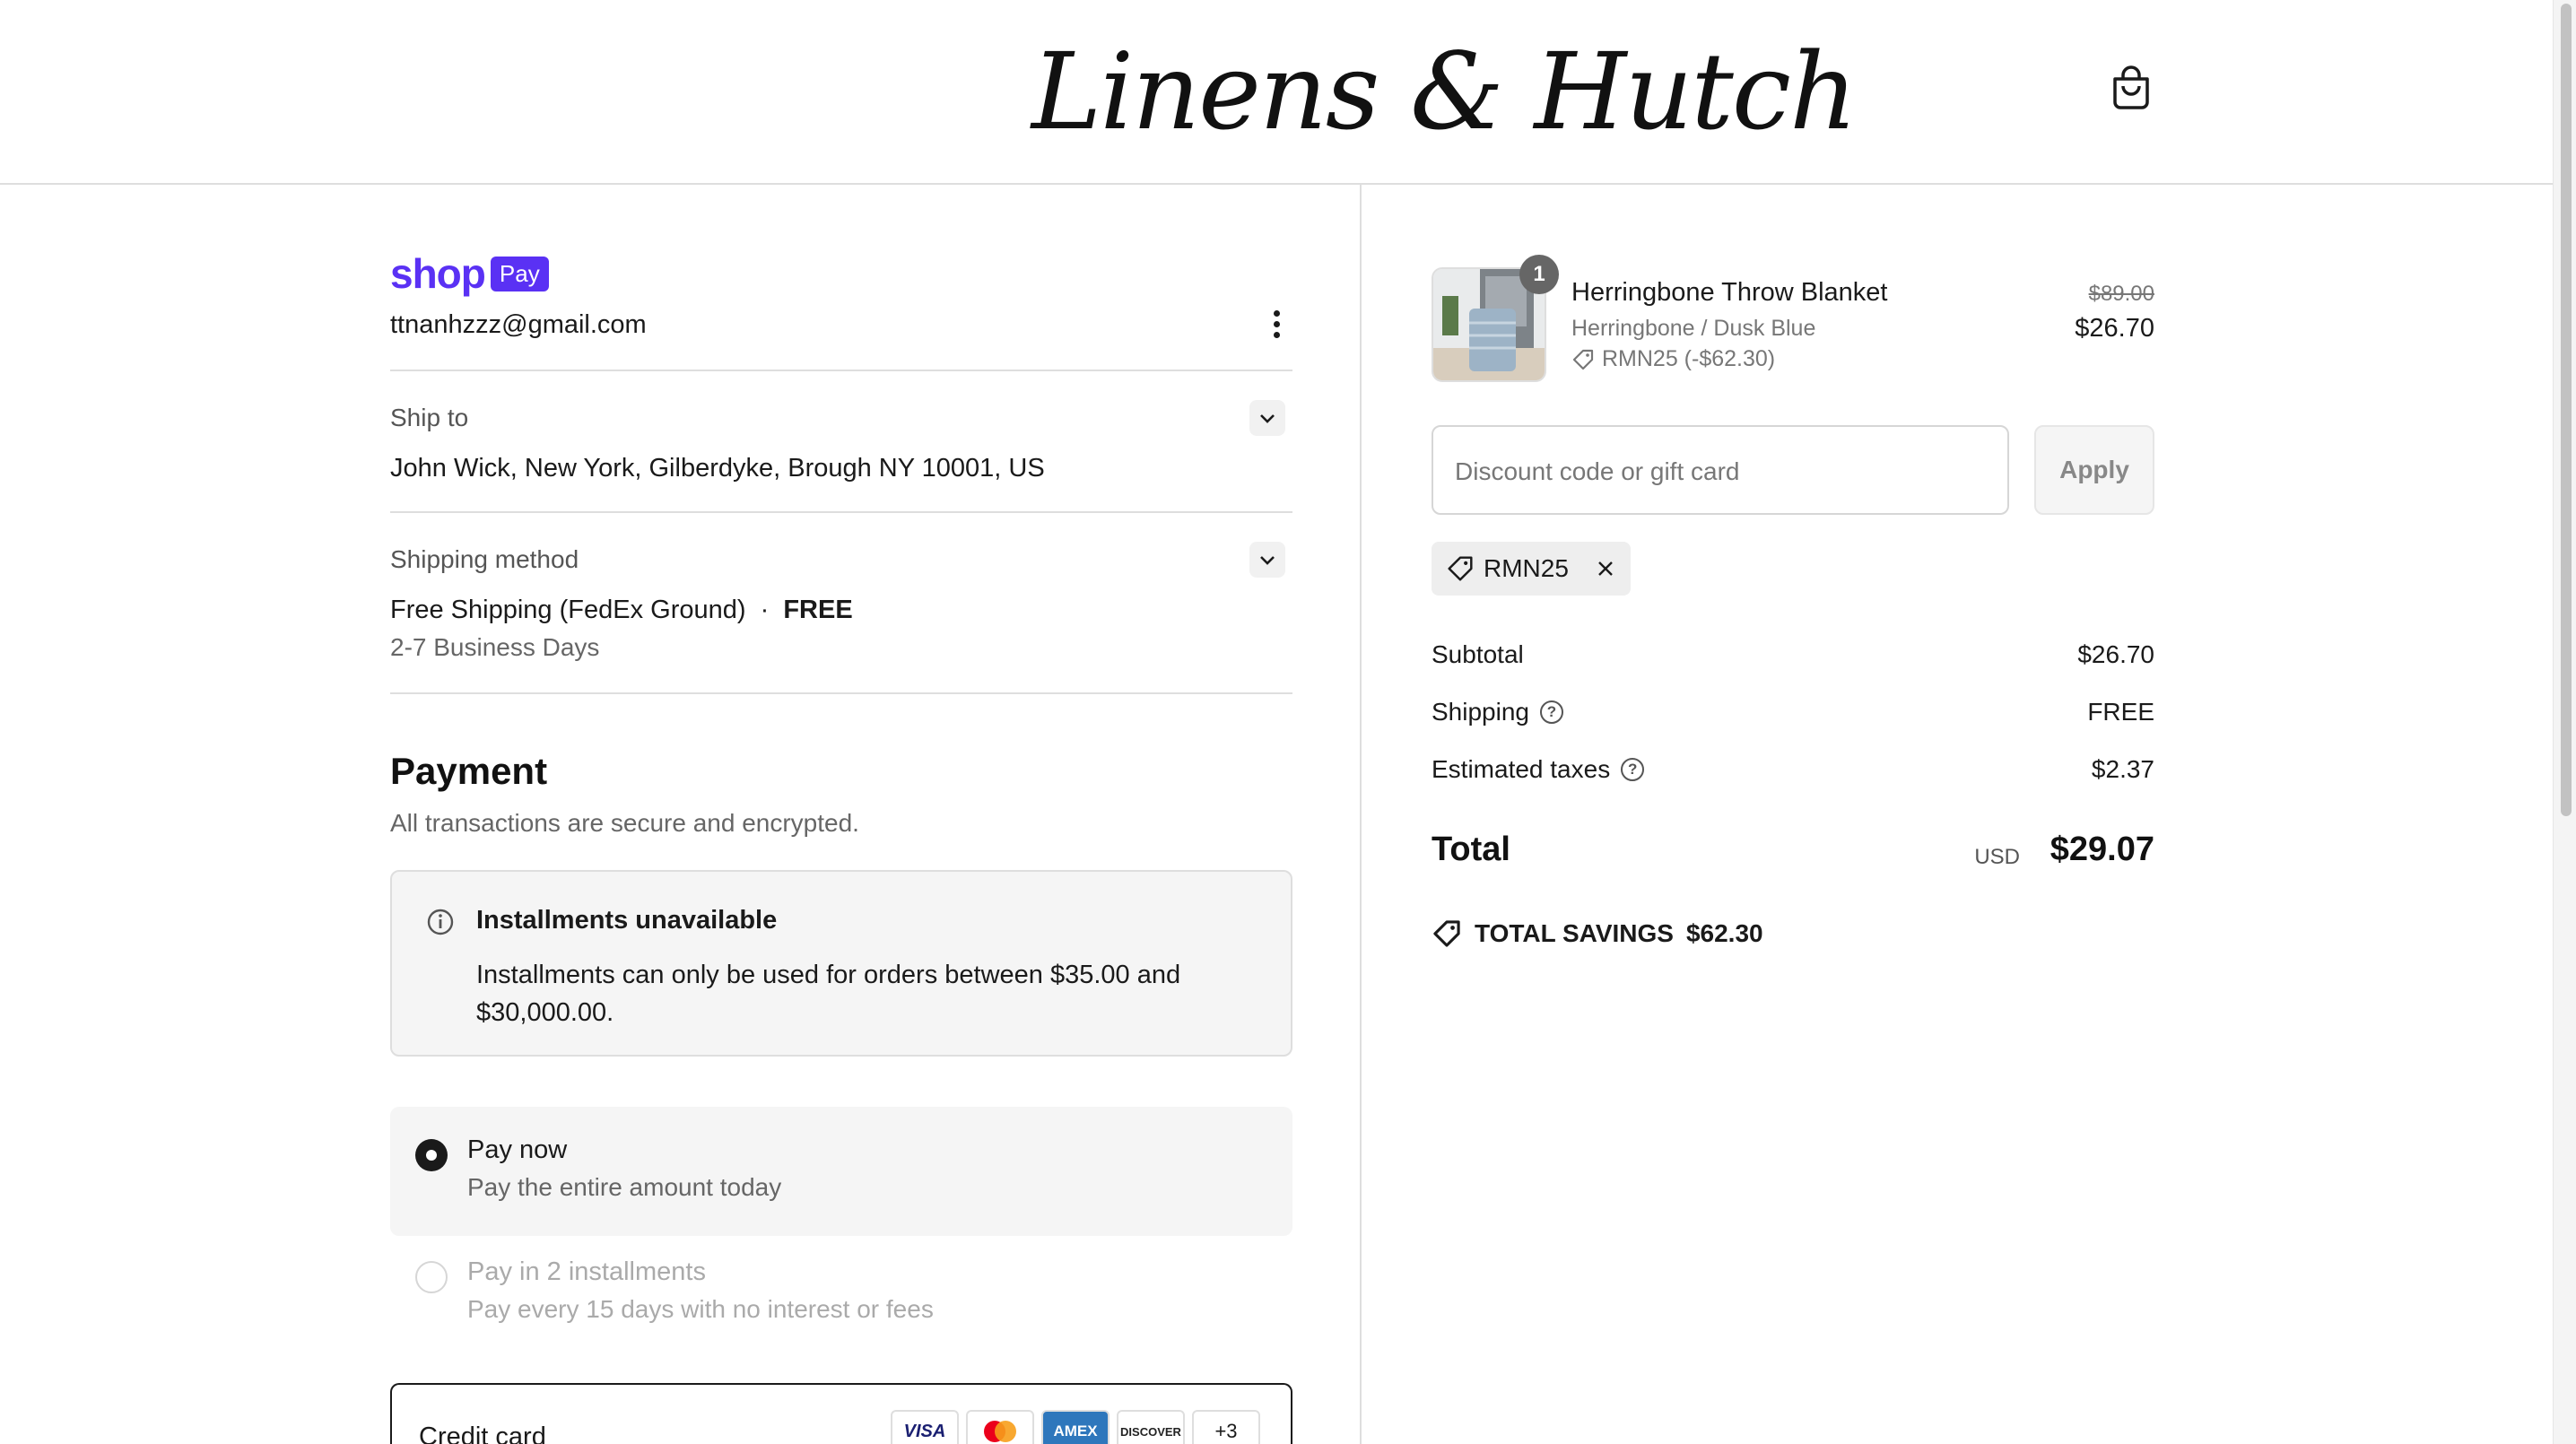  Describe the element at coordinates (1597, 471) in the screenshot. I see `discount-code-placeholder: Discount code or gift card` at that location.